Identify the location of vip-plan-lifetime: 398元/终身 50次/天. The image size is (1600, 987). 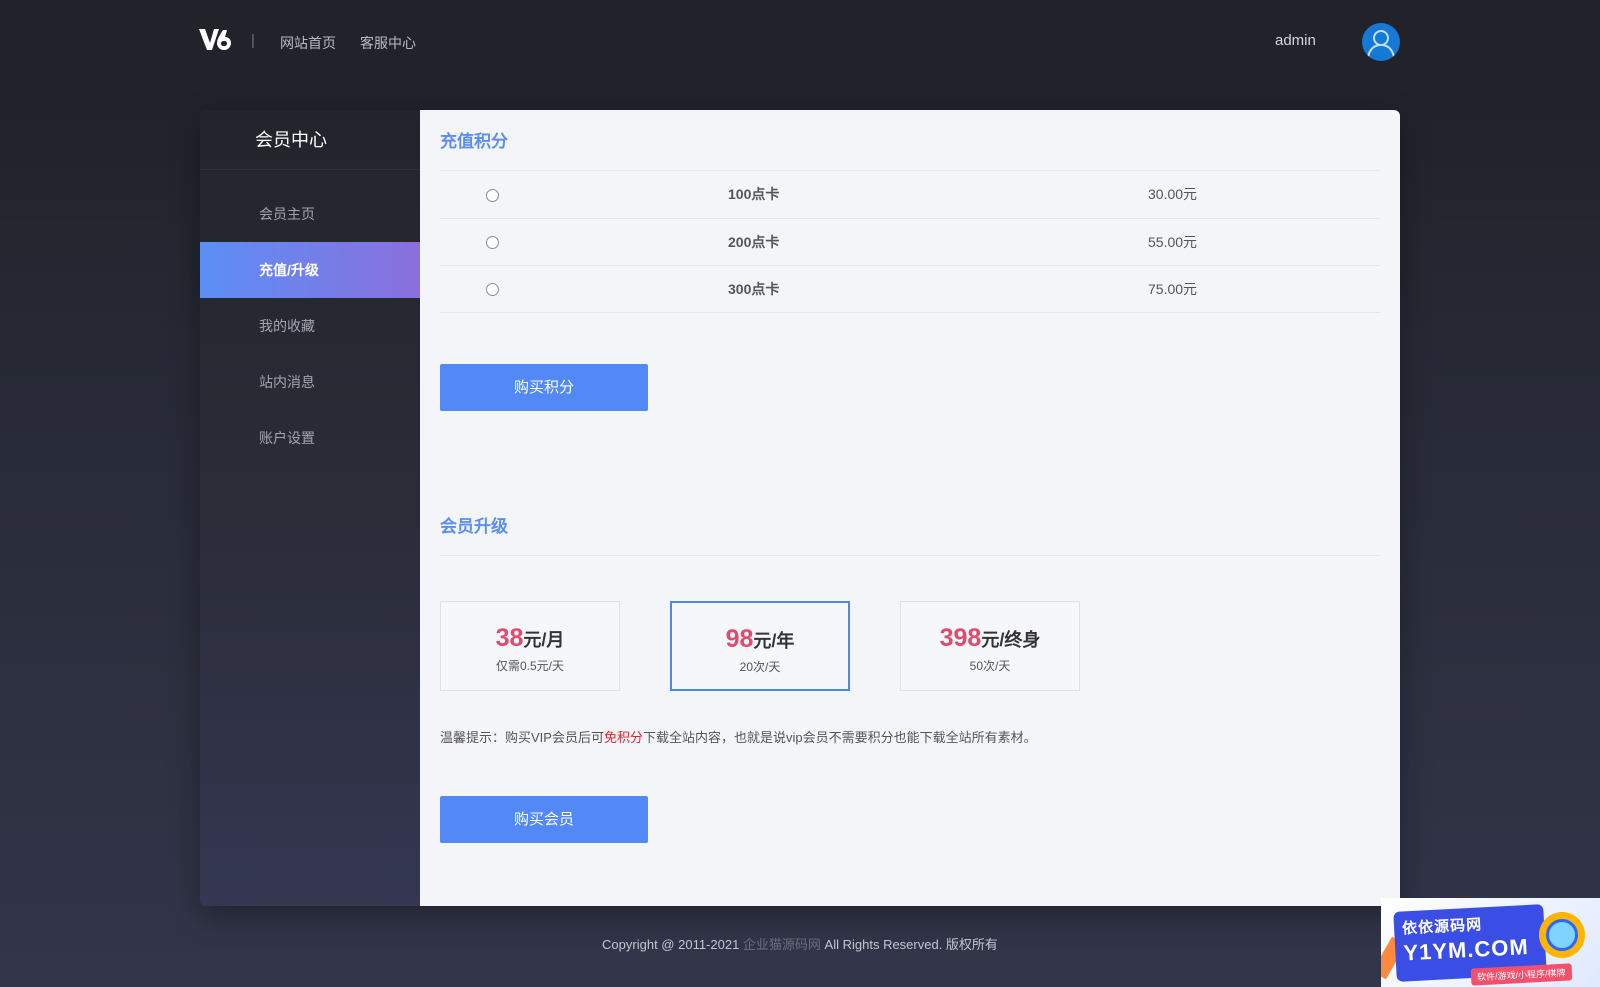
(990, 645).